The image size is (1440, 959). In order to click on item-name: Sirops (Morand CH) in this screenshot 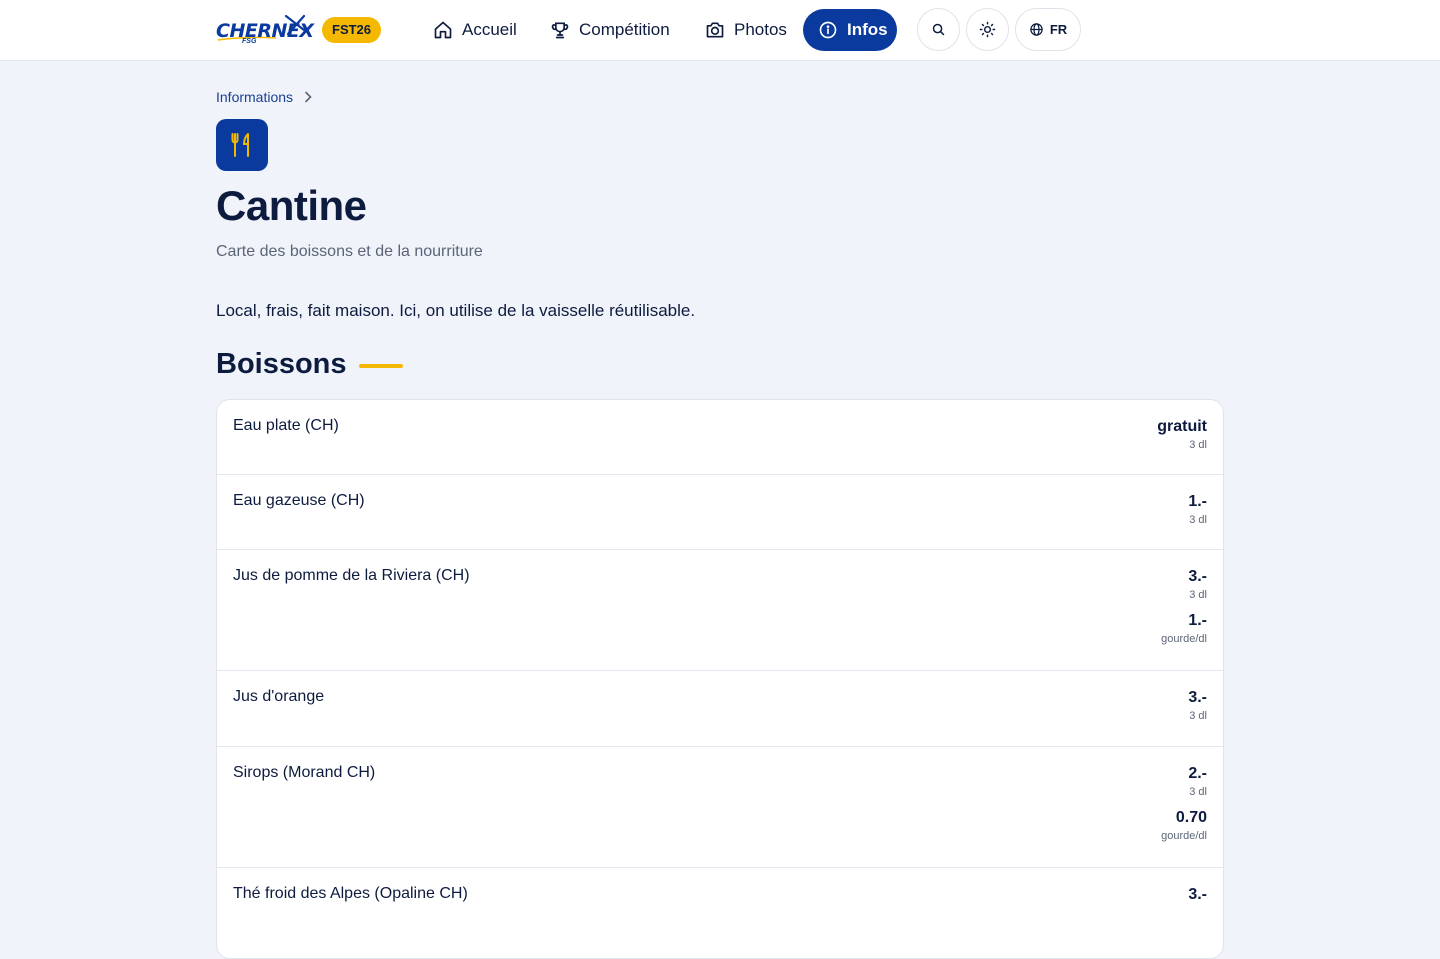, I will do `click(304, 772)`.